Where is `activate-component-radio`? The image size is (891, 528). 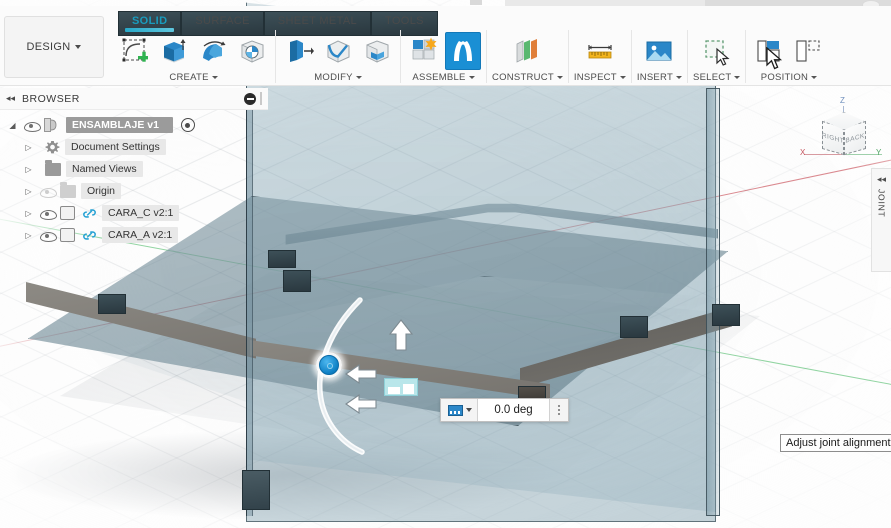
activate-component-radio is located at coordinates (187, 125).